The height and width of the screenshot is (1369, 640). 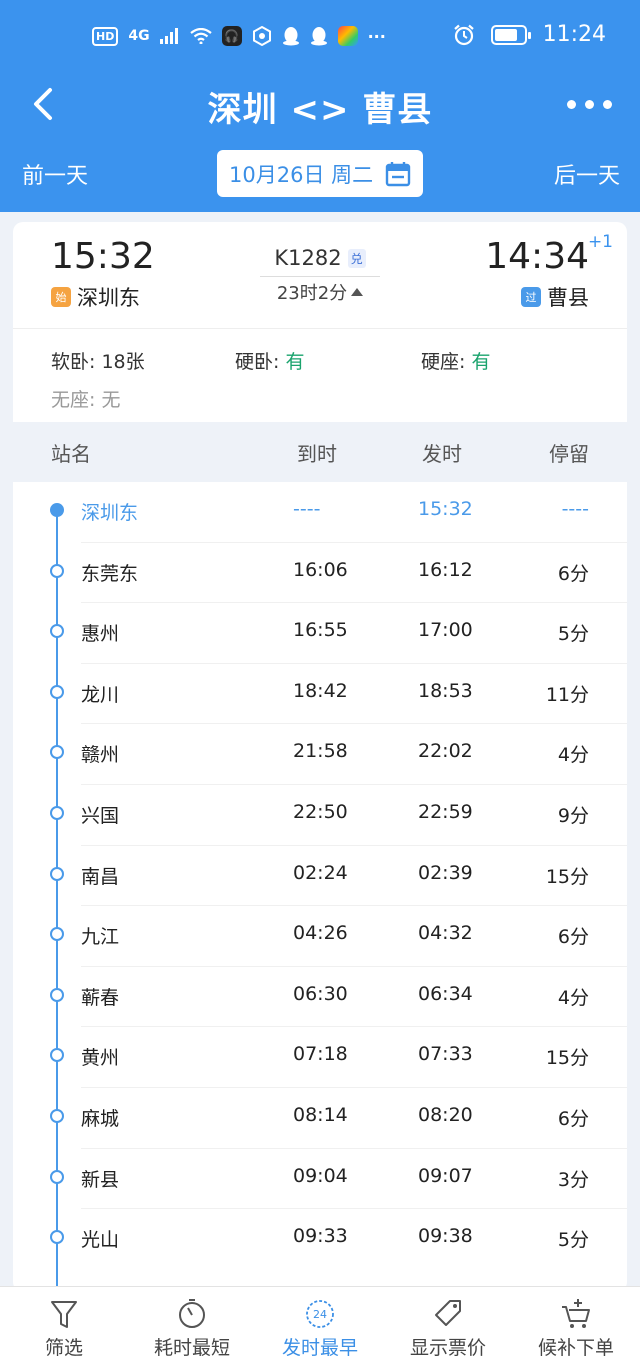 I want to click on stop-station-name: 蕲春, so click(x=100, y=997).